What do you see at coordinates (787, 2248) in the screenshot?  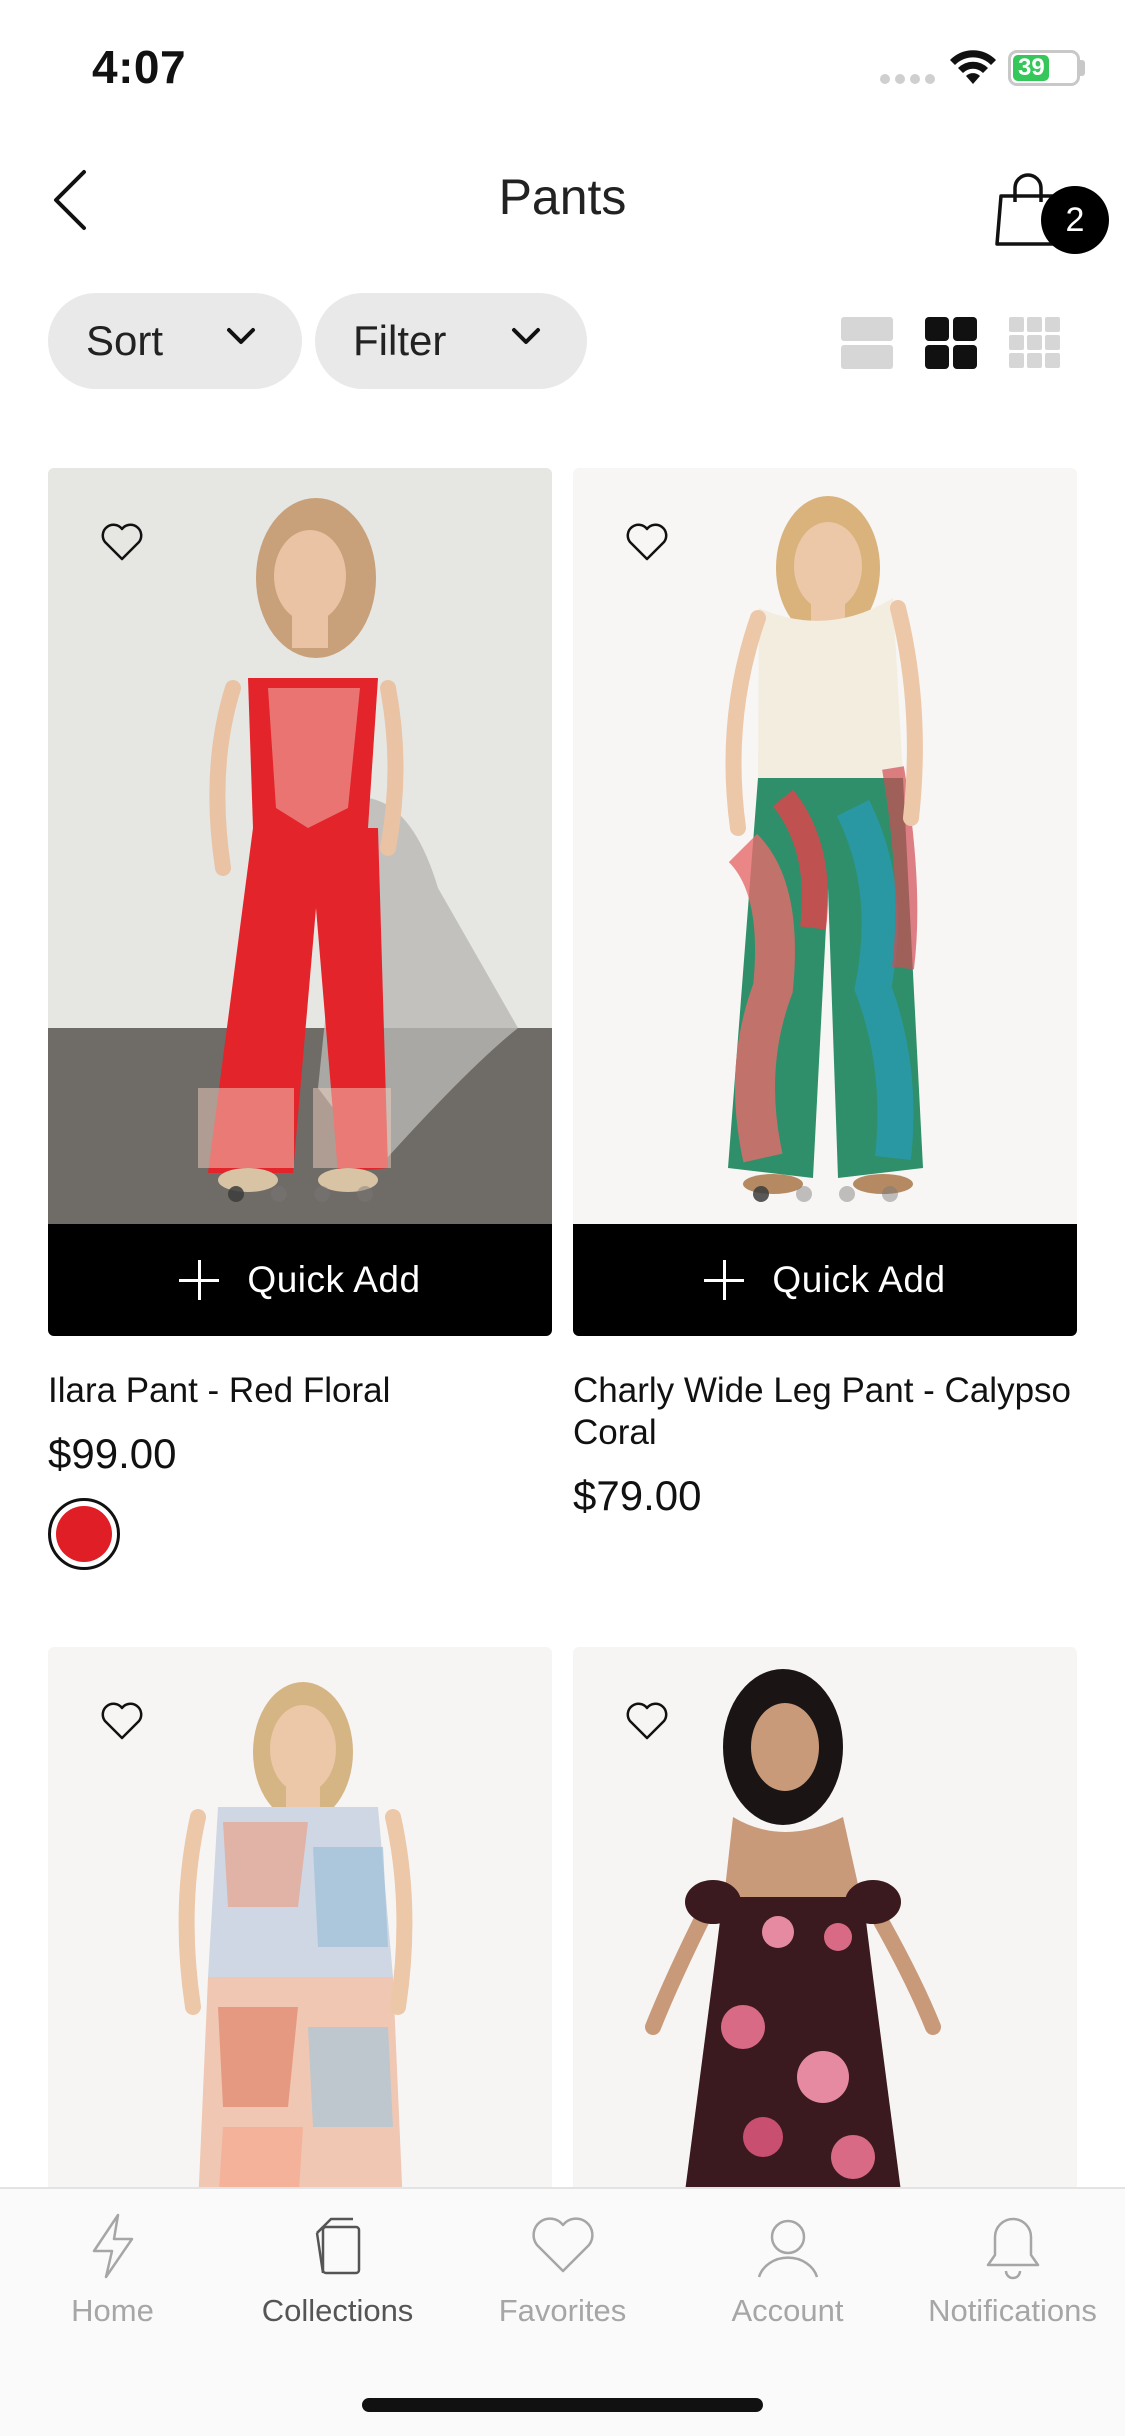 I see `person-icon` at bounding box center [787, 2248].